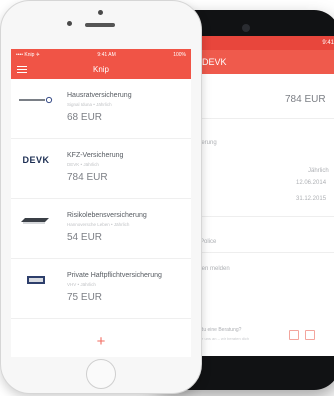 This screenshot has height=396, width=334. Describe the element at coordinates (22, 69) in the screenshot. I see `hamburger-menu-icon` at that location.